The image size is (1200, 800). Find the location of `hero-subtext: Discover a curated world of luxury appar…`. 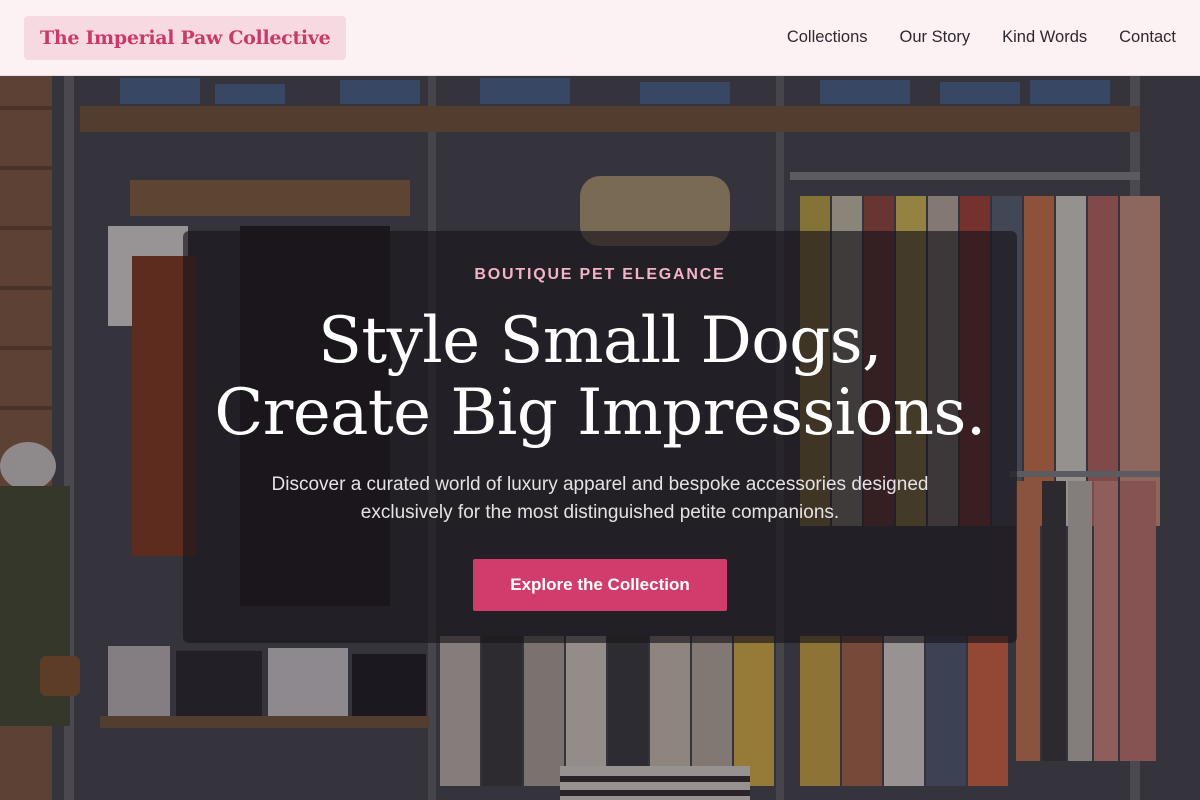

hero-subtext: Discover a curated world of luxury appar… is located at coordinates (600, 498).